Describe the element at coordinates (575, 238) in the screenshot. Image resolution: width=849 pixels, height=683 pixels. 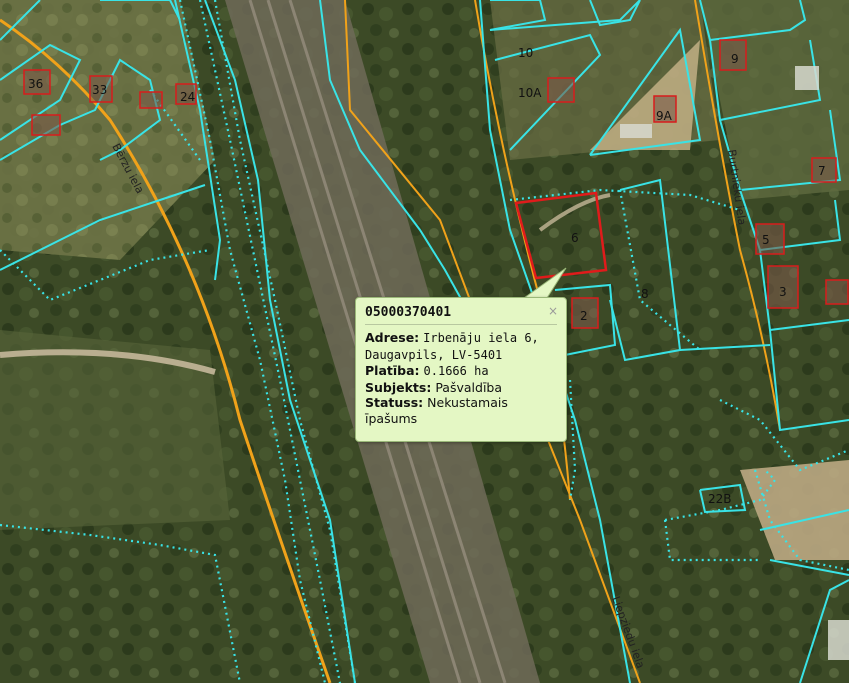
I see `parcel-number: 6` at that location.